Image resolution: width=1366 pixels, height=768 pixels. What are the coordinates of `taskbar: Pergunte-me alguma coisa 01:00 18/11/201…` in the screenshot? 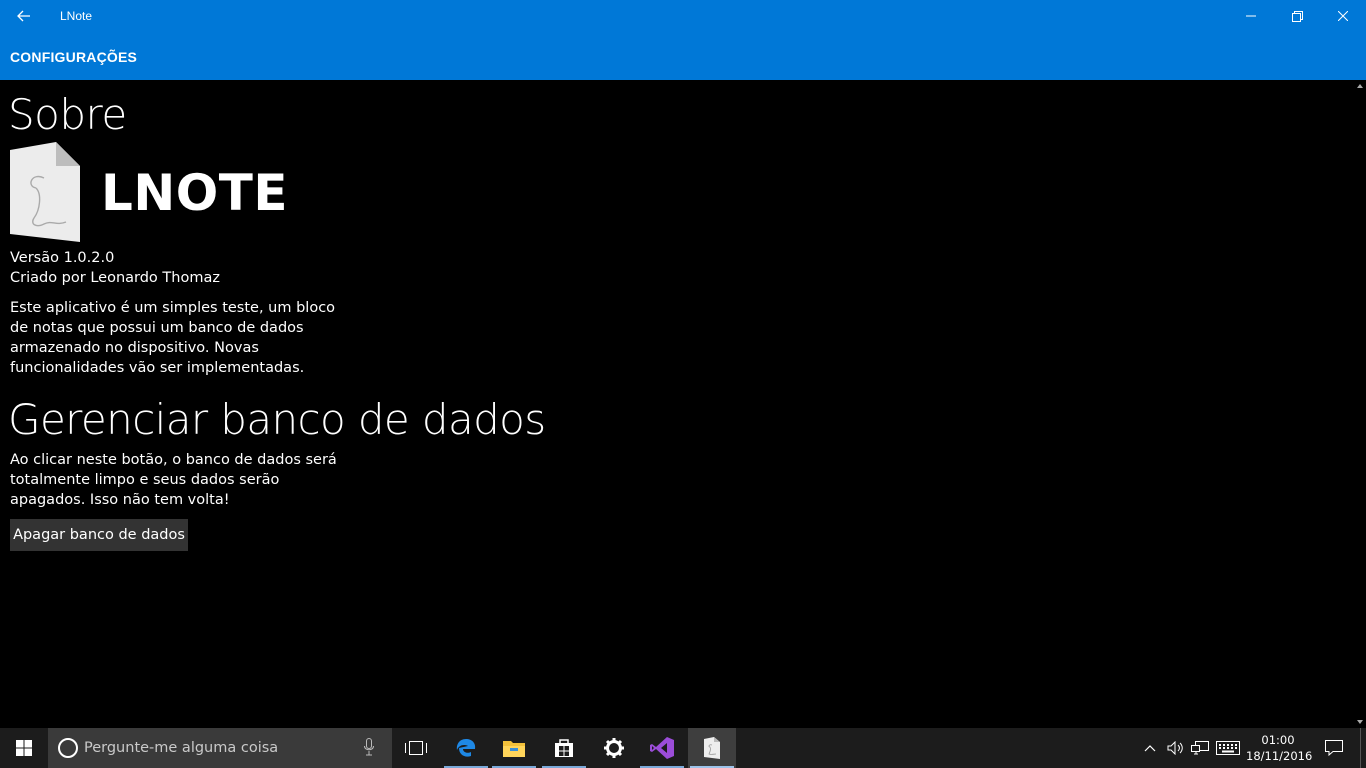 It's located at (683, 748).